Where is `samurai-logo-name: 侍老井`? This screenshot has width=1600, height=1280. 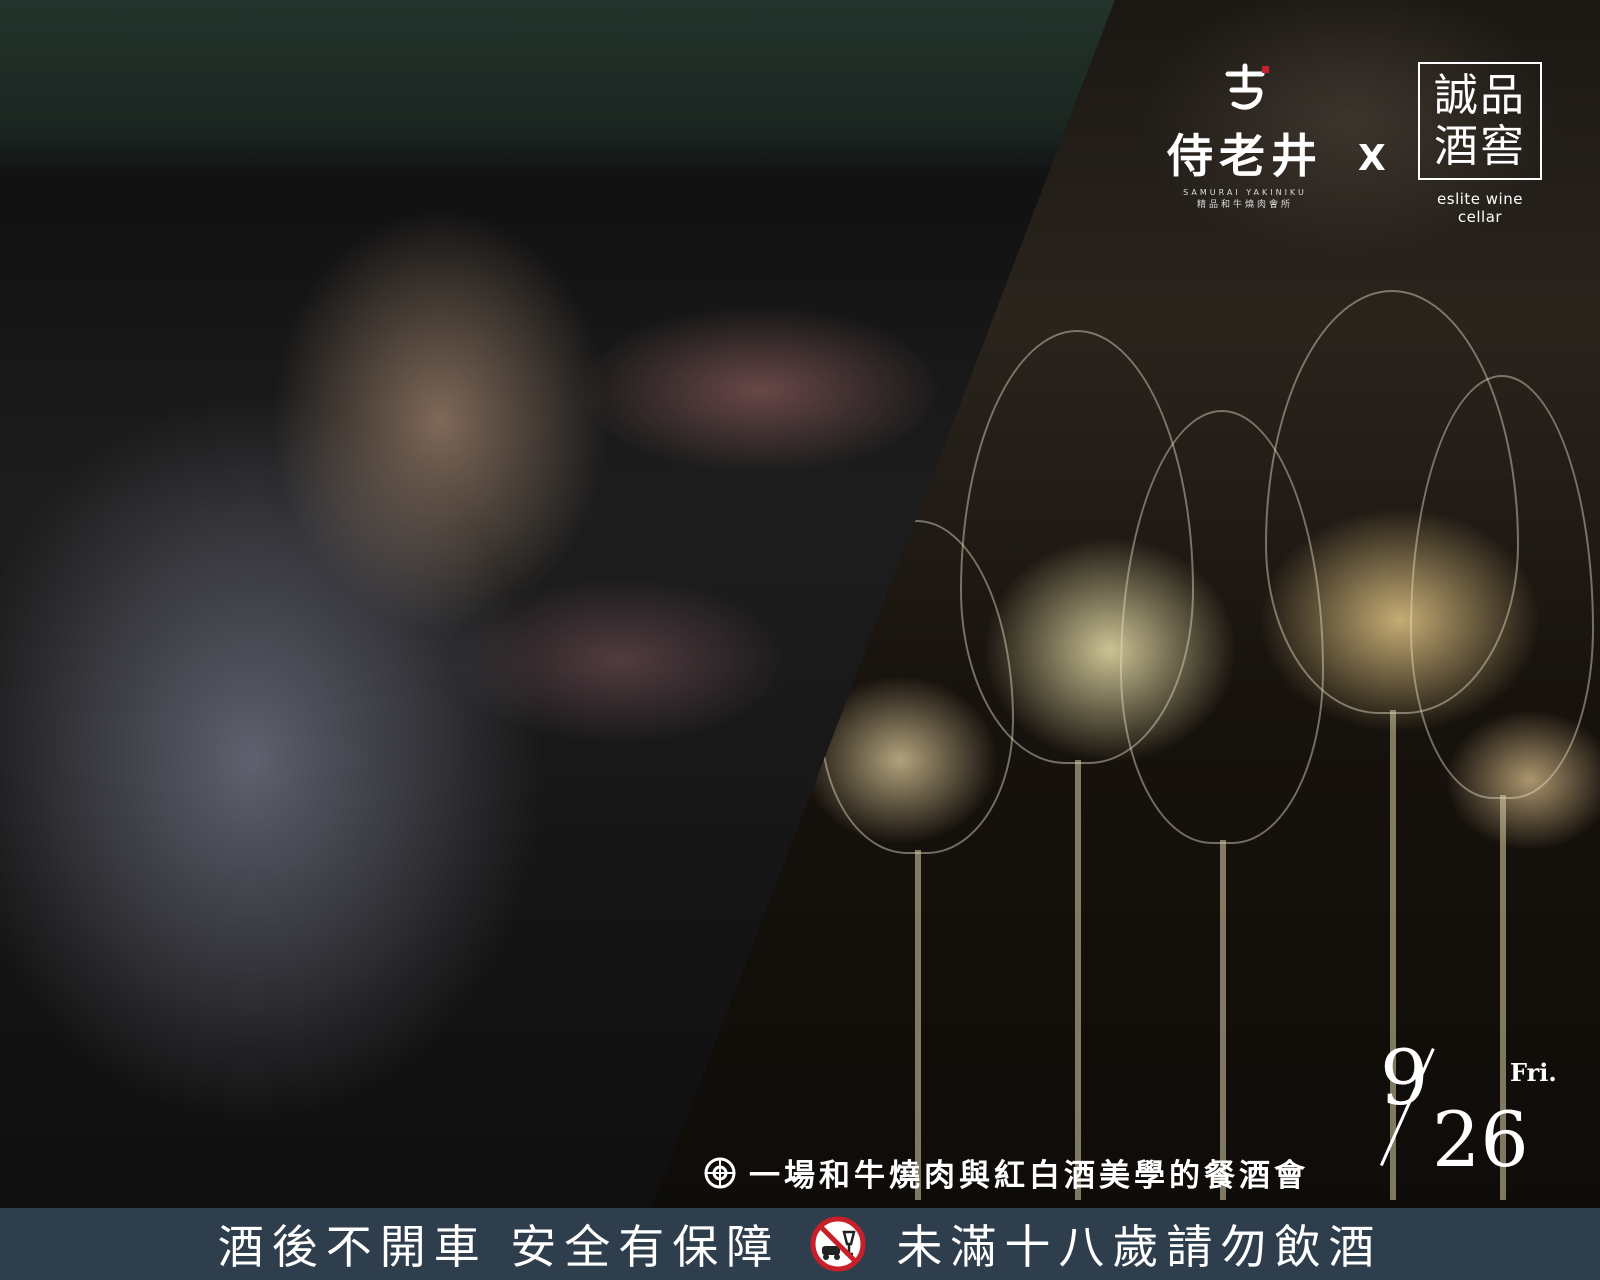
samurai-logo-name: 侍老井 is located at coordinates (1245, 156).